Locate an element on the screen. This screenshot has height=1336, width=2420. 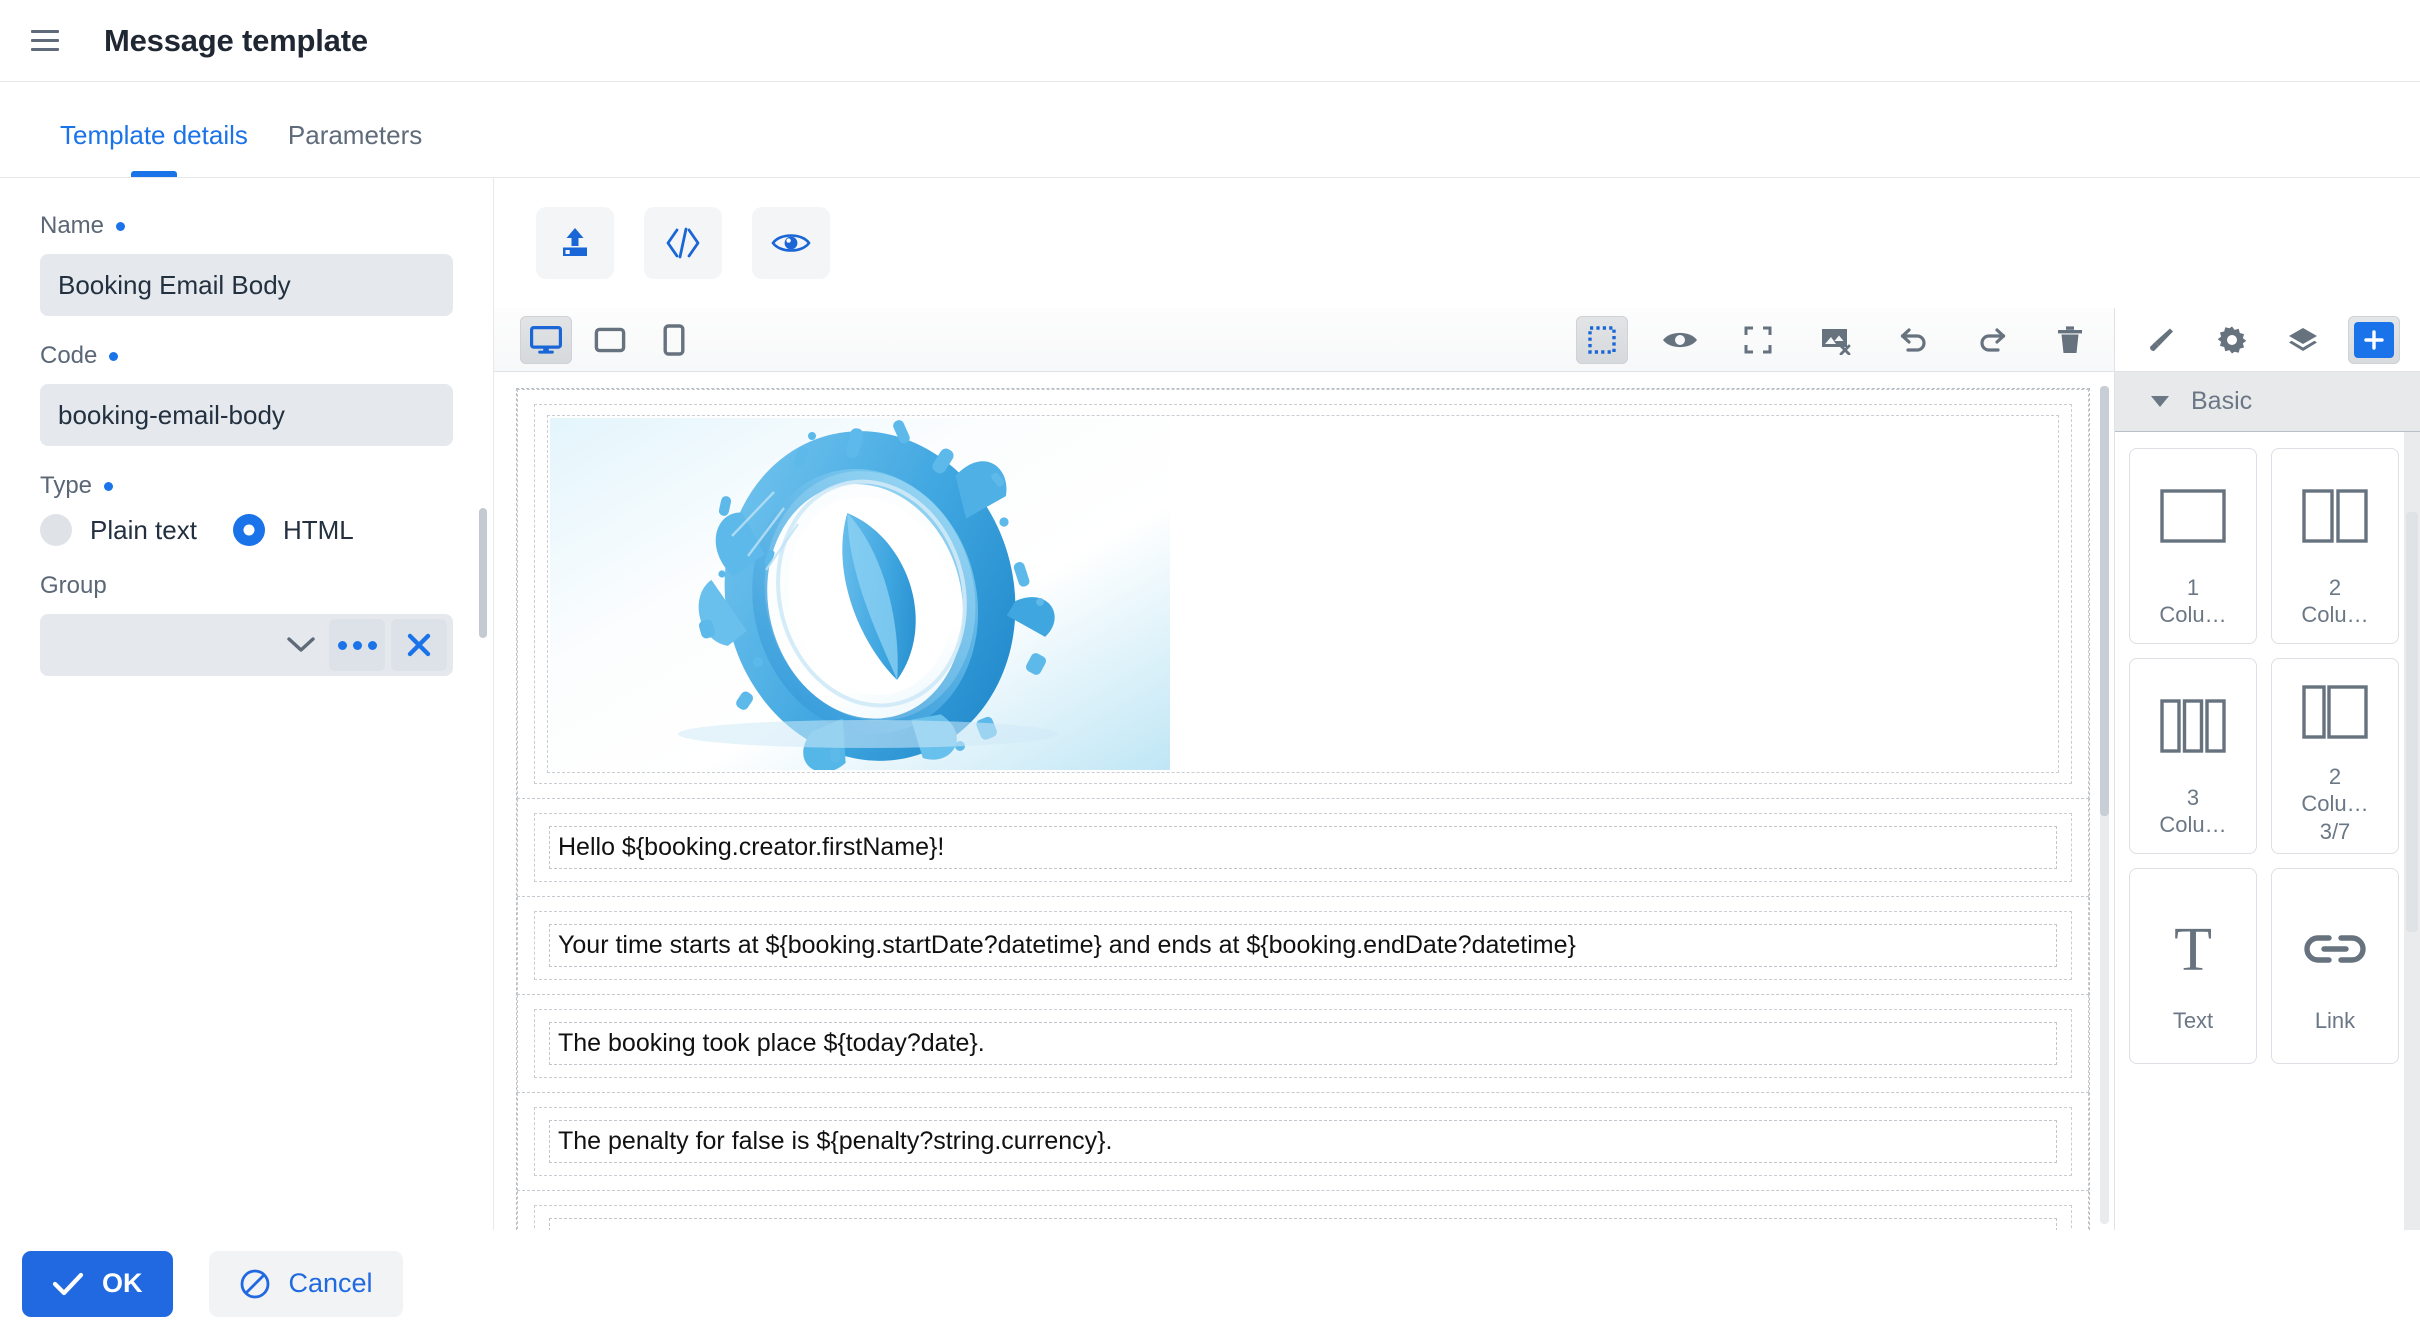
toggle-images-button is located at coordinates (1836, 340).